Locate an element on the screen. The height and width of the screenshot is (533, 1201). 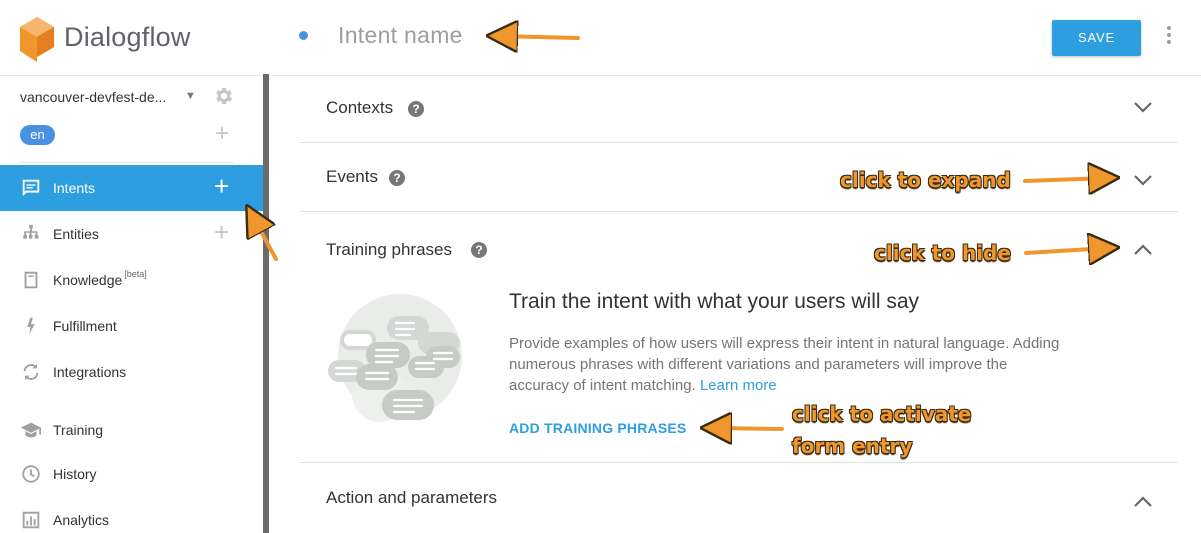
section-title: Contexts is located at coordinates (360, 107).